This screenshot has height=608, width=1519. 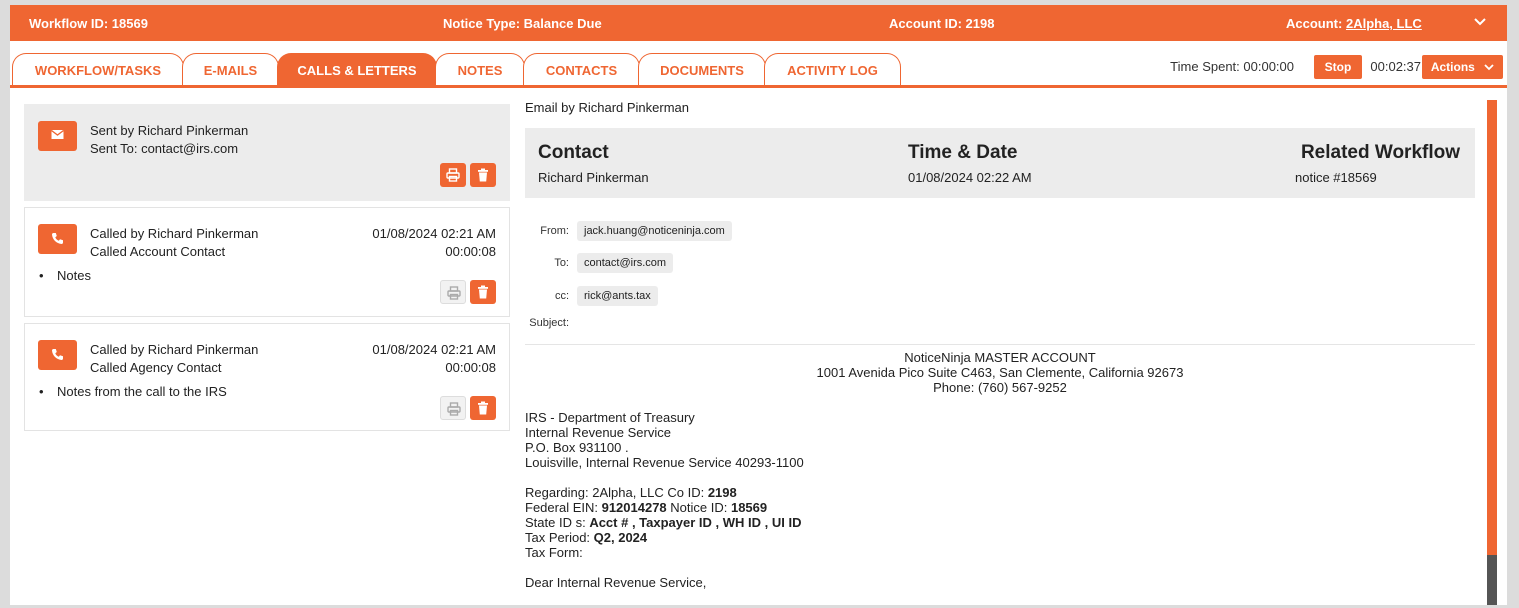 I want to click on time-spent: Time Spent: 00:00:00, so click(x=1232, y=66).